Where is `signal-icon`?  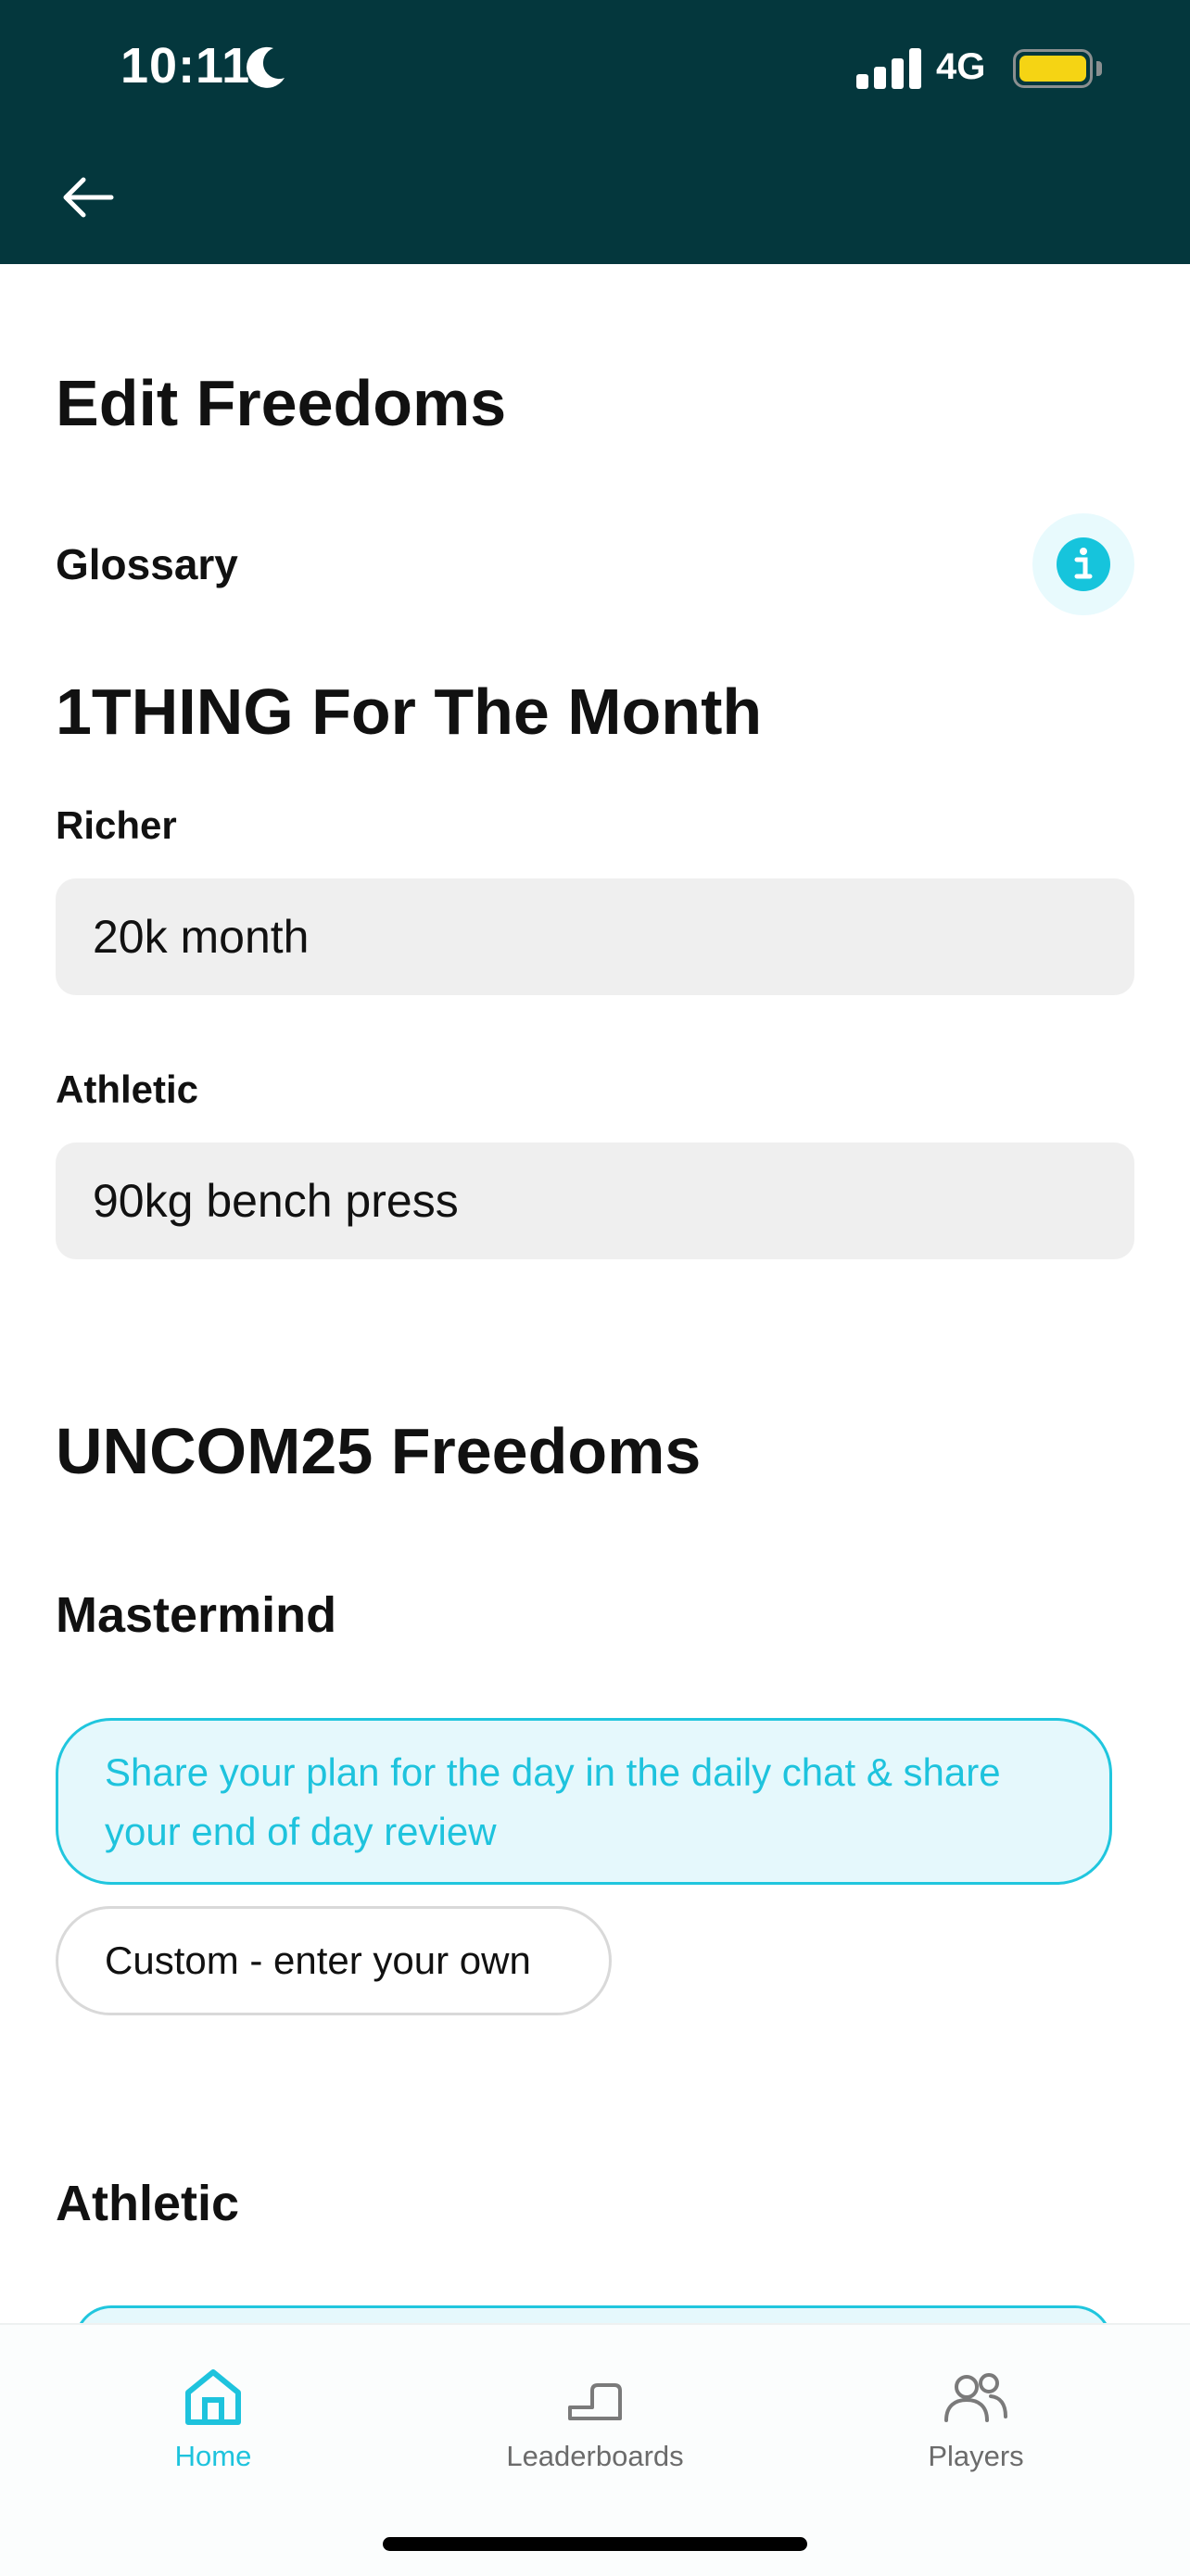 signal-icon is located at coordinates (889, 68).